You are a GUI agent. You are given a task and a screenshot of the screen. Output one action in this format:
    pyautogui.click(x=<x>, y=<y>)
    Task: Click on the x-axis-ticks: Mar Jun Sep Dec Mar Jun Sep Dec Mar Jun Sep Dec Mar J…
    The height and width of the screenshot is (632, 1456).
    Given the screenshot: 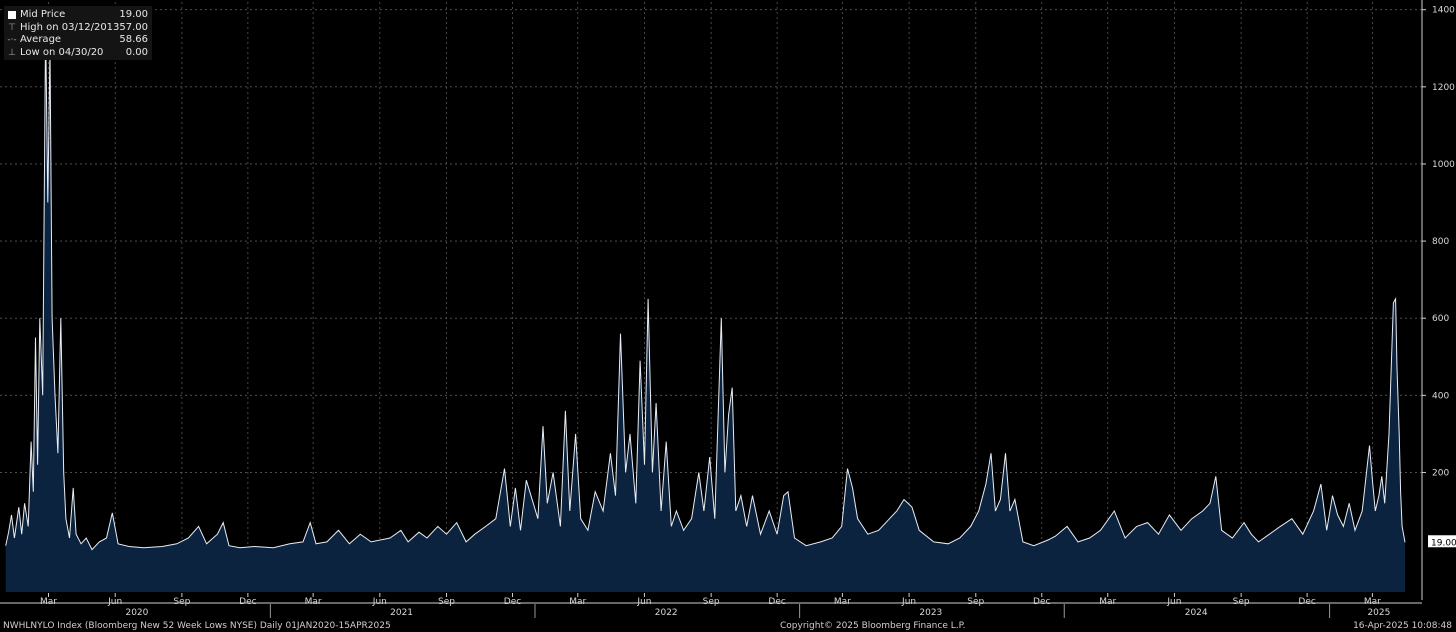 What is the action you would take?
    pyautogui.click(x=715, y=605)
    